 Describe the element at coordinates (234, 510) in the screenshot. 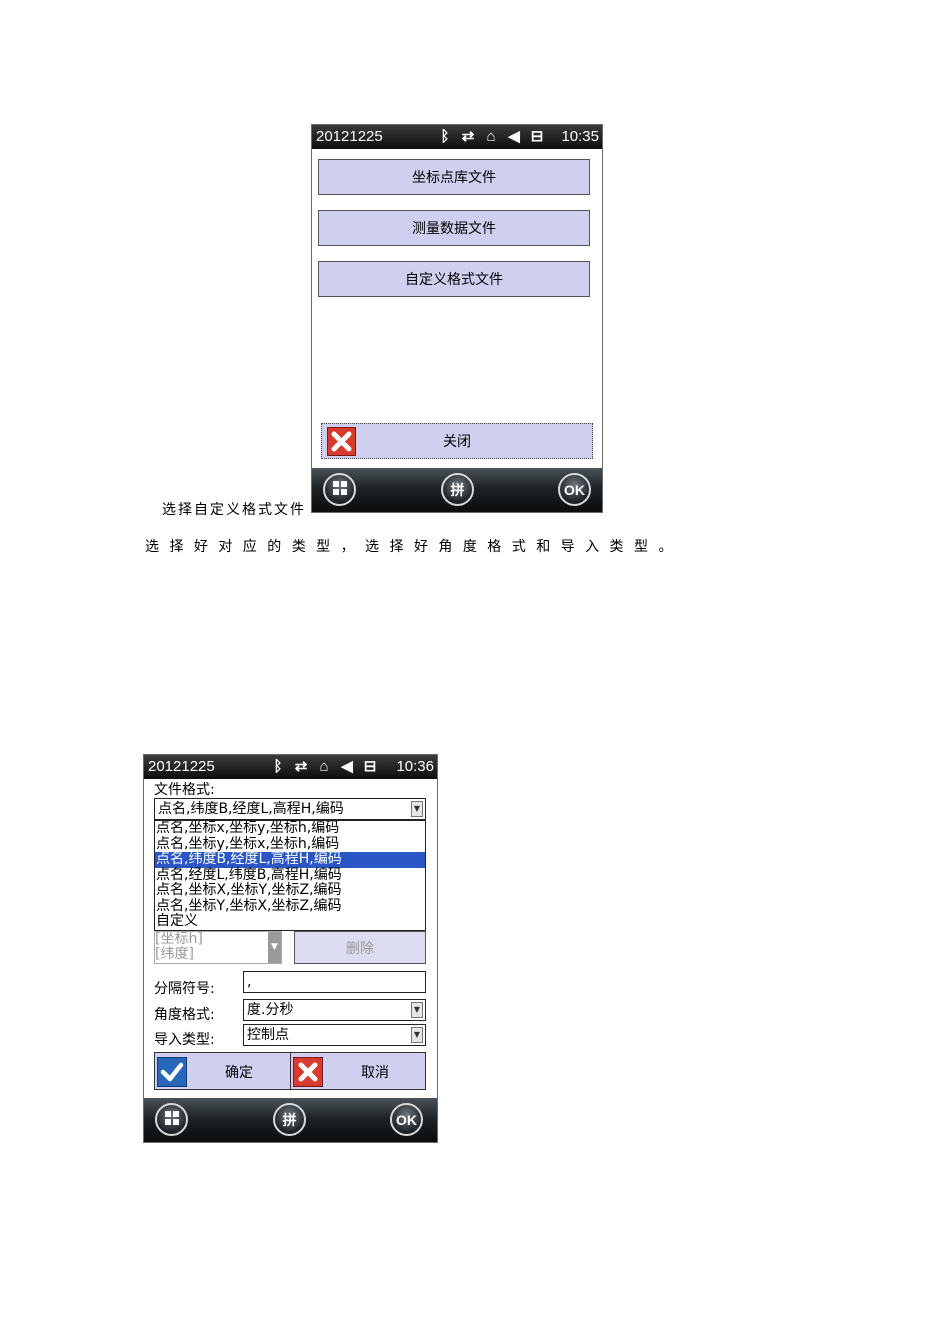

I see `caption-select-custom: 选择自定义格式文件` at that location.